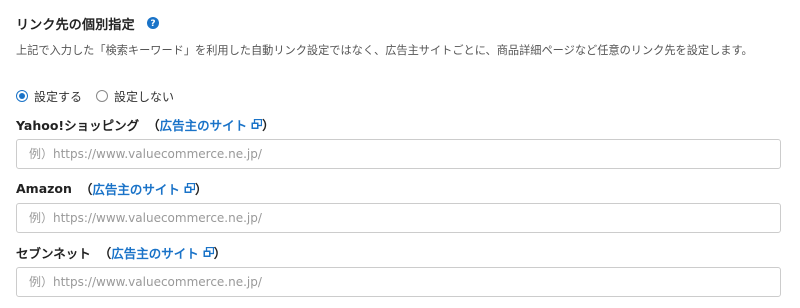  I want to click on radio-option-enable: 設定する, so click(49, 96).